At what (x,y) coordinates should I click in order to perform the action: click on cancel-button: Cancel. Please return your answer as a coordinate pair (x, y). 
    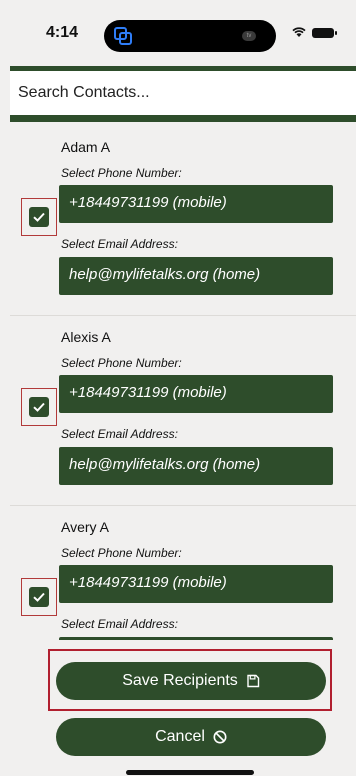
    Looking at the image, I should click on (191, 737).